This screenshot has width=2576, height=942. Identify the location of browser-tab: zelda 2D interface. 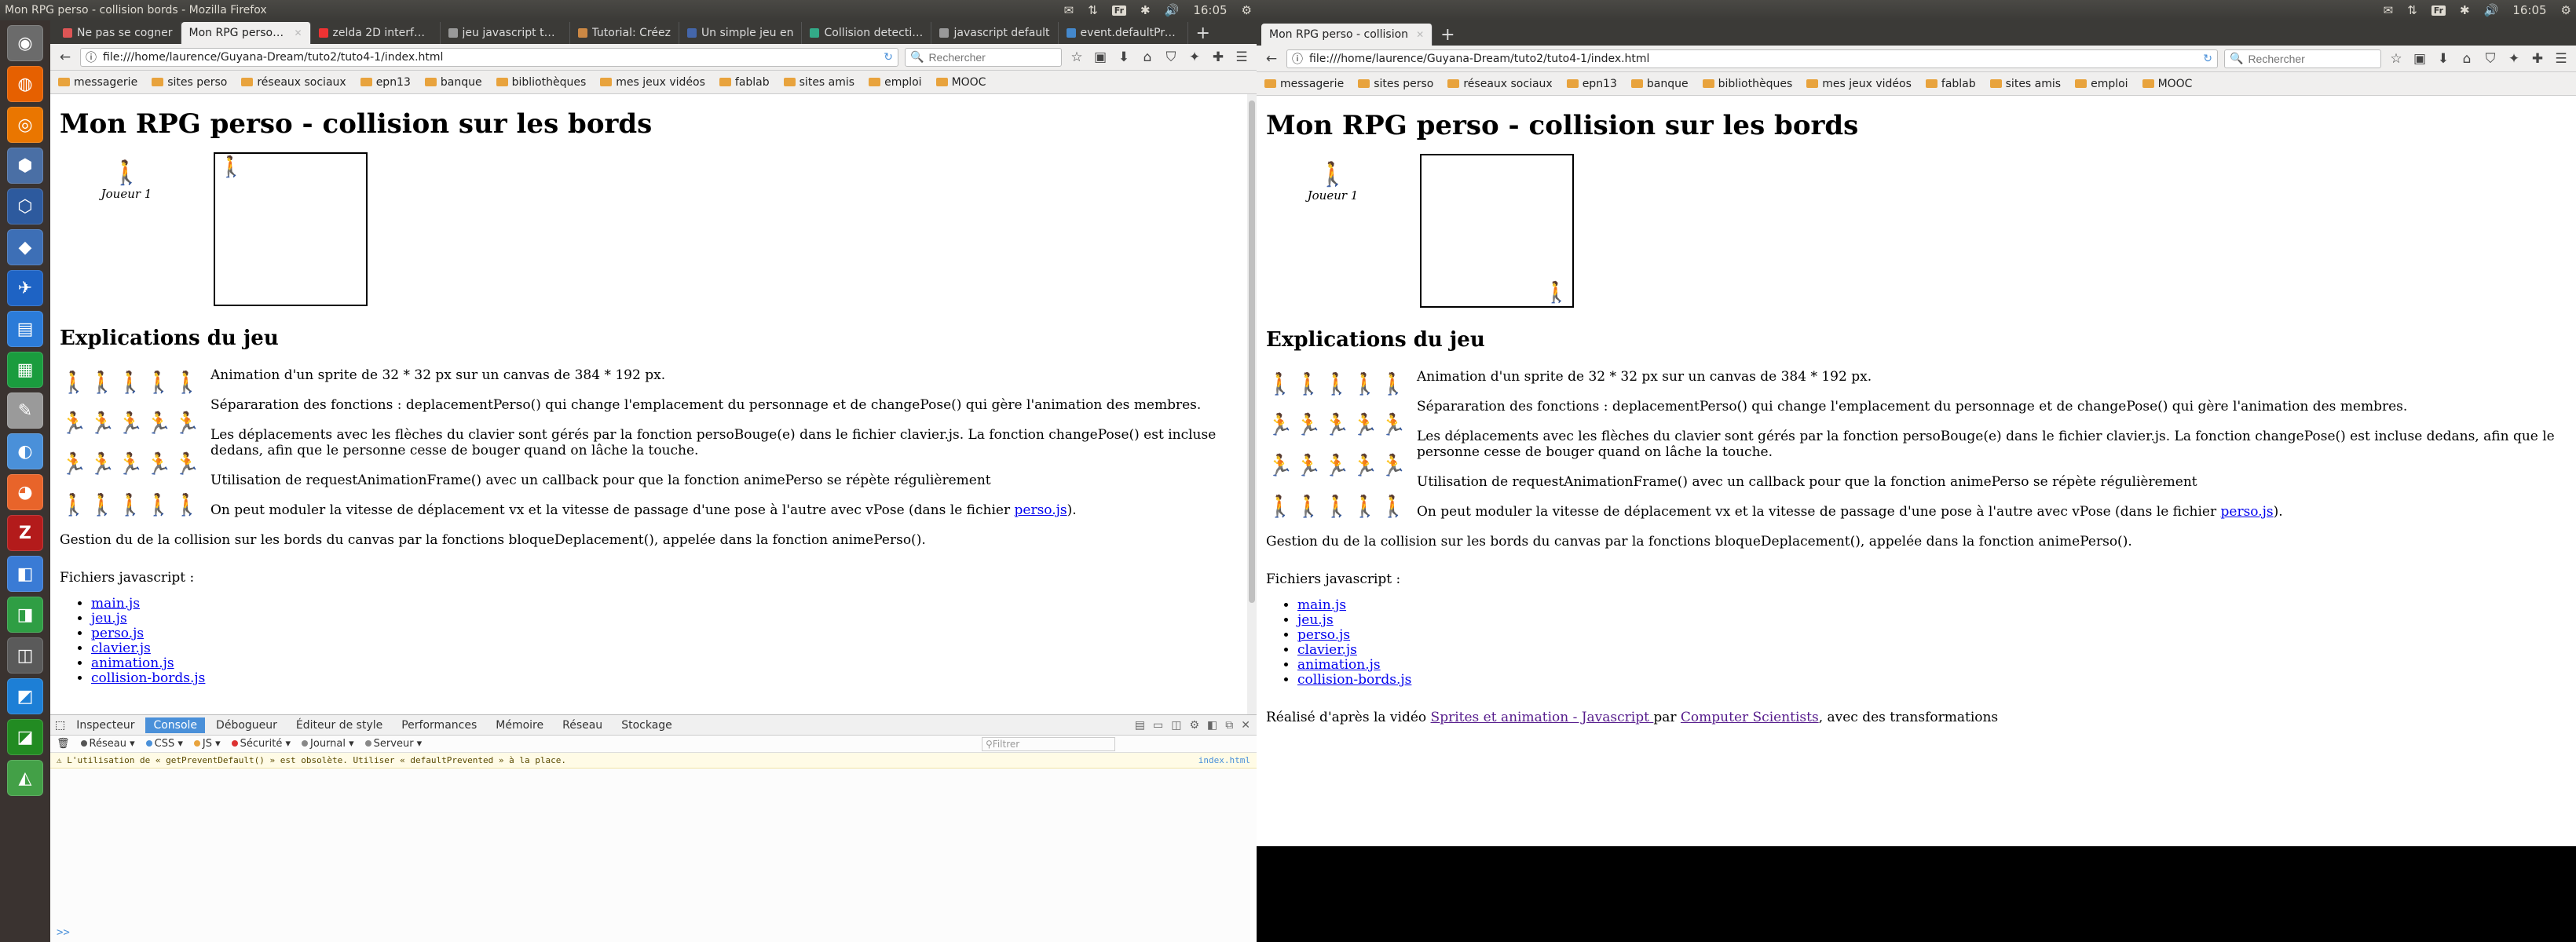
(376, 33).